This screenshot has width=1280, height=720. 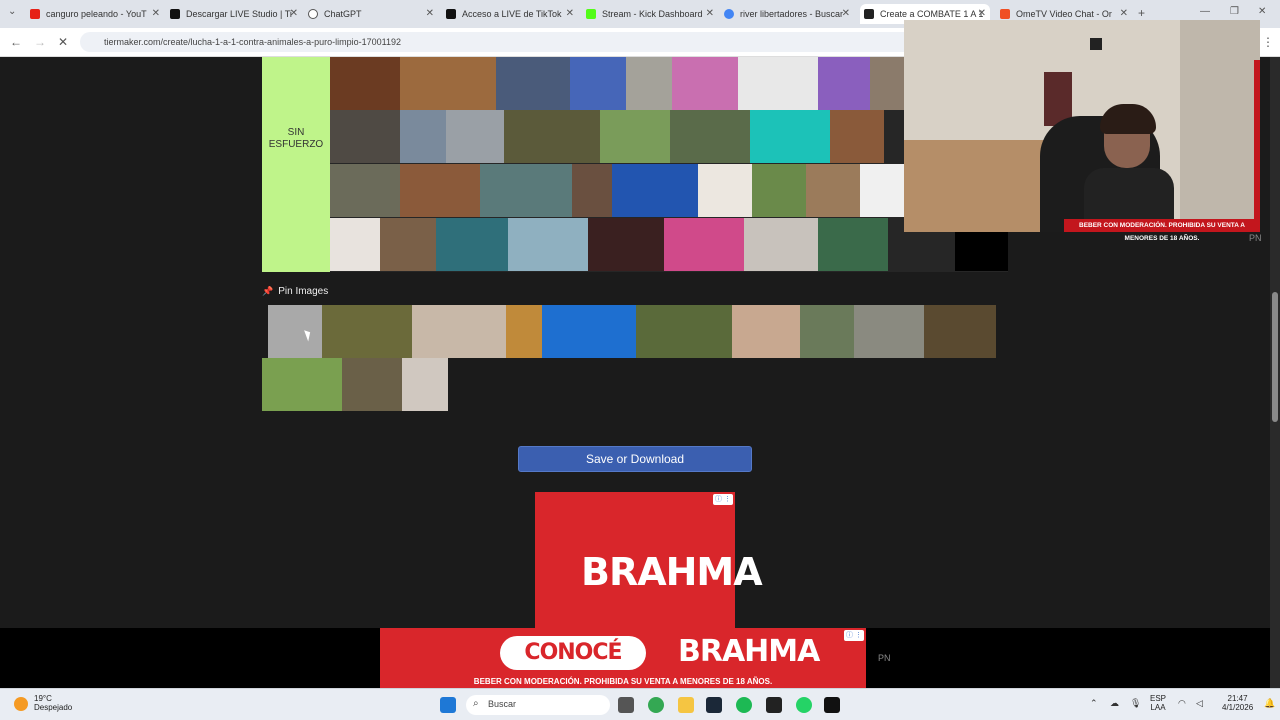 I want to click on language-indicator: ESP LAA, so click(x=1158, y=703).